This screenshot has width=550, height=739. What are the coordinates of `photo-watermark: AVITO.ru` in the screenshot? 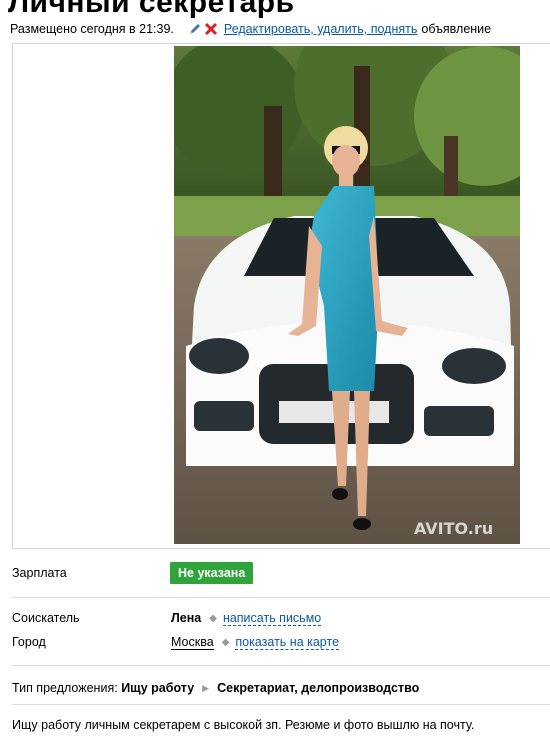 It's located at (453, 528).